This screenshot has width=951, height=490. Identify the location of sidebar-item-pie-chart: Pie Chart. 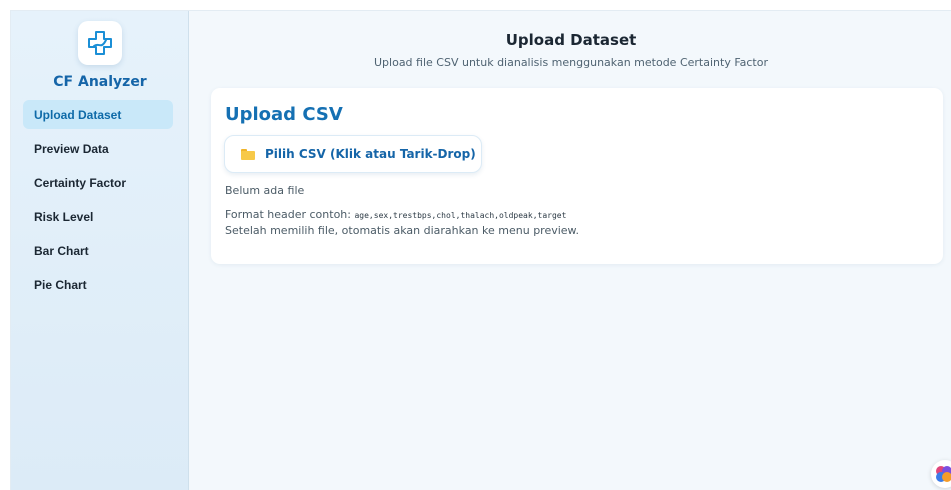
(98, 284).